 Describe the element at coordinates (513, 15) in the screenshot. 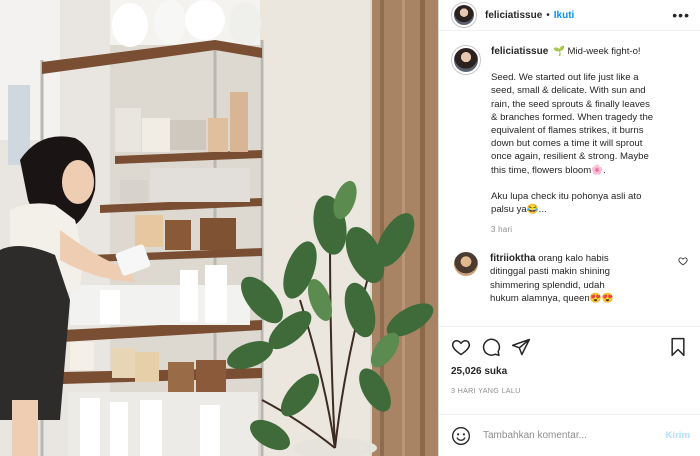

I see `header-username: feliciatissue` at that location.